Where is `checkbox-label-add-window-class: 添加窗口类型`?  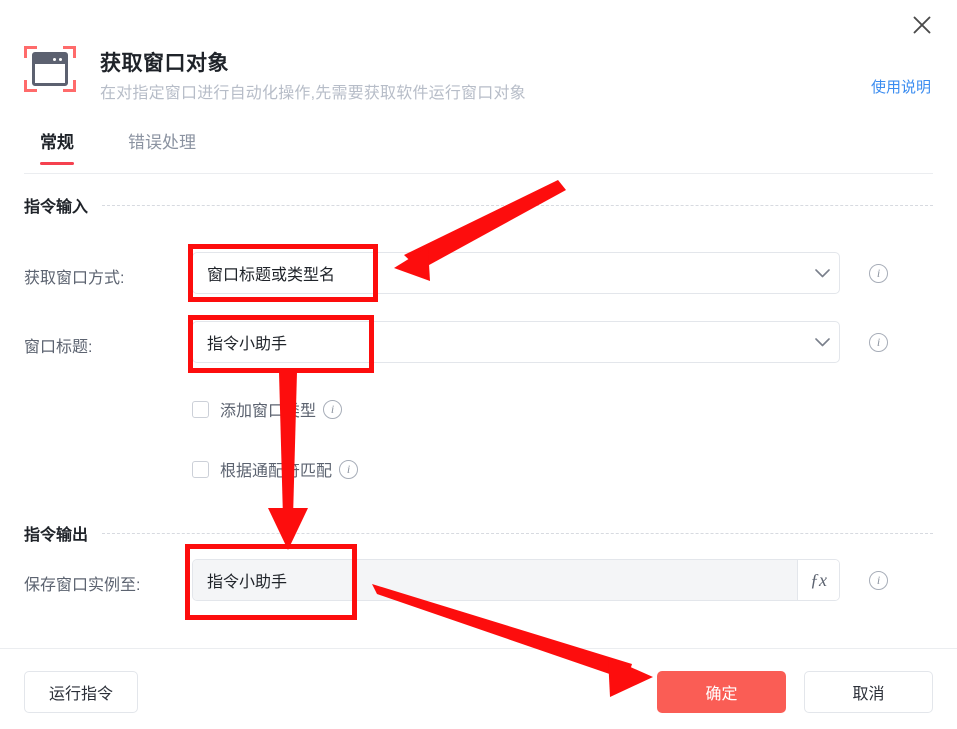
checkbox-label-add-window-class: 添加窗口类型 is located at coordinates (268, 411).